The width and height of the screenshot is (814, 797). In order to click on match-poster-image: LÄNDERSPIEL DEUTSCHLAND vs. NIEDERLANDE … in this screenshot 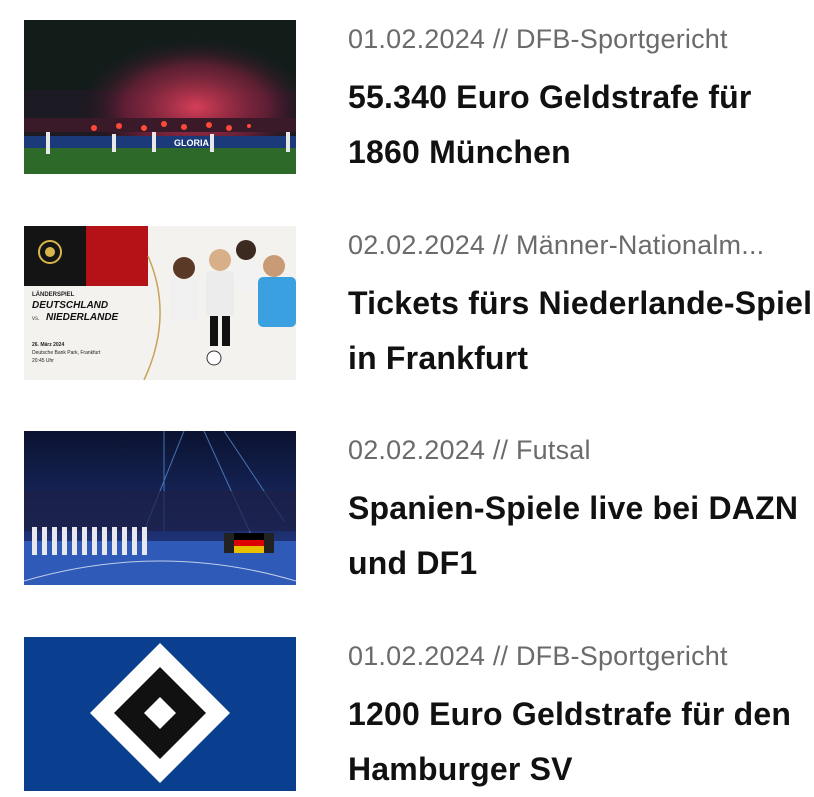, I will do `click(160, 303)`.